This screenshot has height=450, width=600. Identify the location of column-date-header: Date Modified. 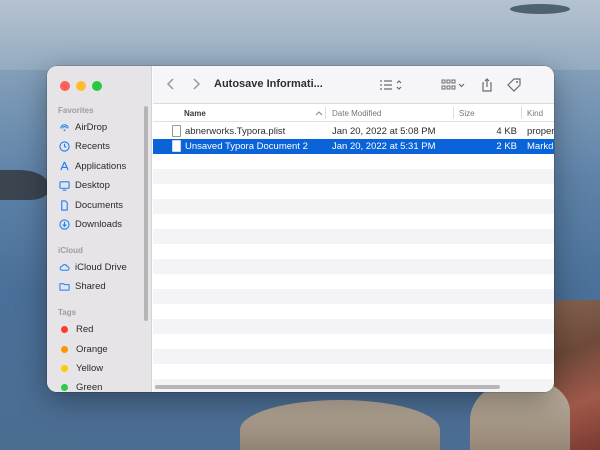
(356, 113).